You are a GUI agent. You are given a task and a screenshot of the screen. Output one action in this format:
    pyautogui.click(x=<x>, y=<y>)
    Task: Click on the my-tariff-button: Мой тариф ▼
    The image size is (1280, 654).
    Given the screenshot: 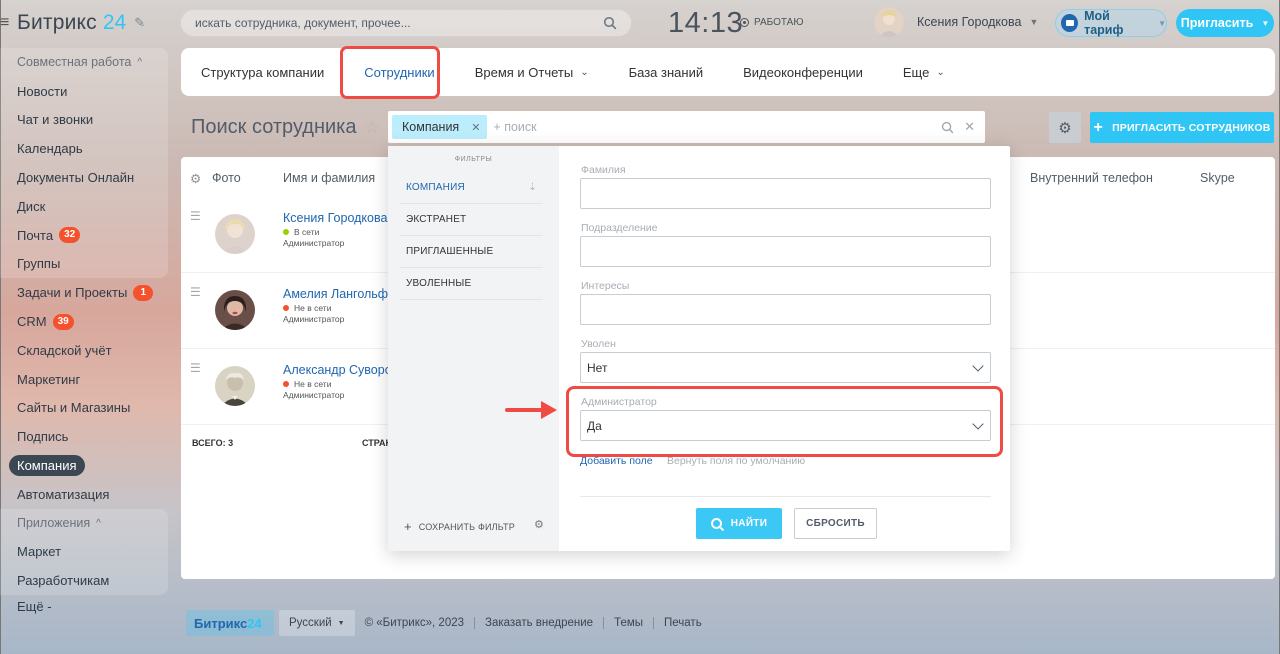 What is the action you would take?
    pyautogui.click(x=1111, y=23)
    